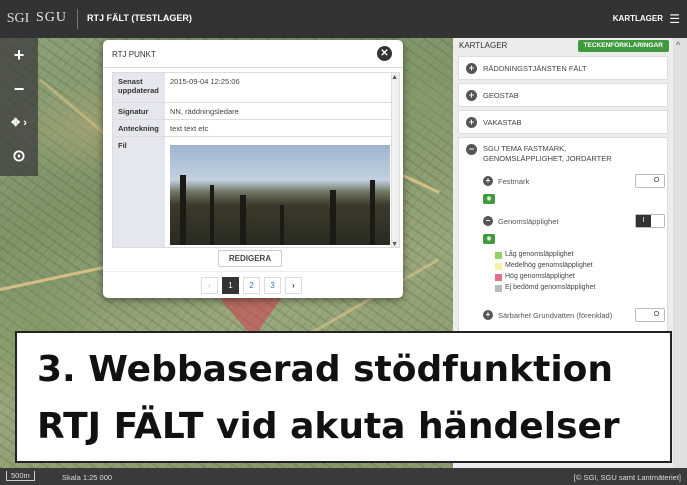  Describe the element at coordinates (253, 271) in the screenshot. I see `pager-divider` at that location.